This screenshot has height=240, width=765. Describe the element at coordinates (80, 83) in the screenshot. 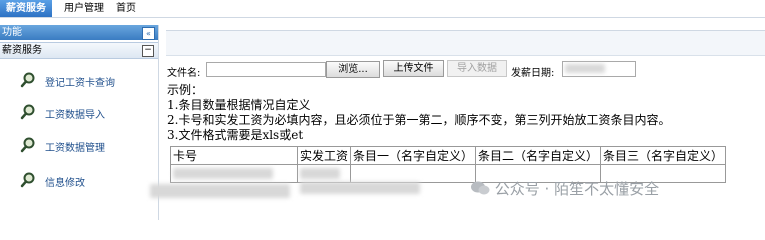

I see `sidebar-item-label: 登记工资卡查询` at that location.